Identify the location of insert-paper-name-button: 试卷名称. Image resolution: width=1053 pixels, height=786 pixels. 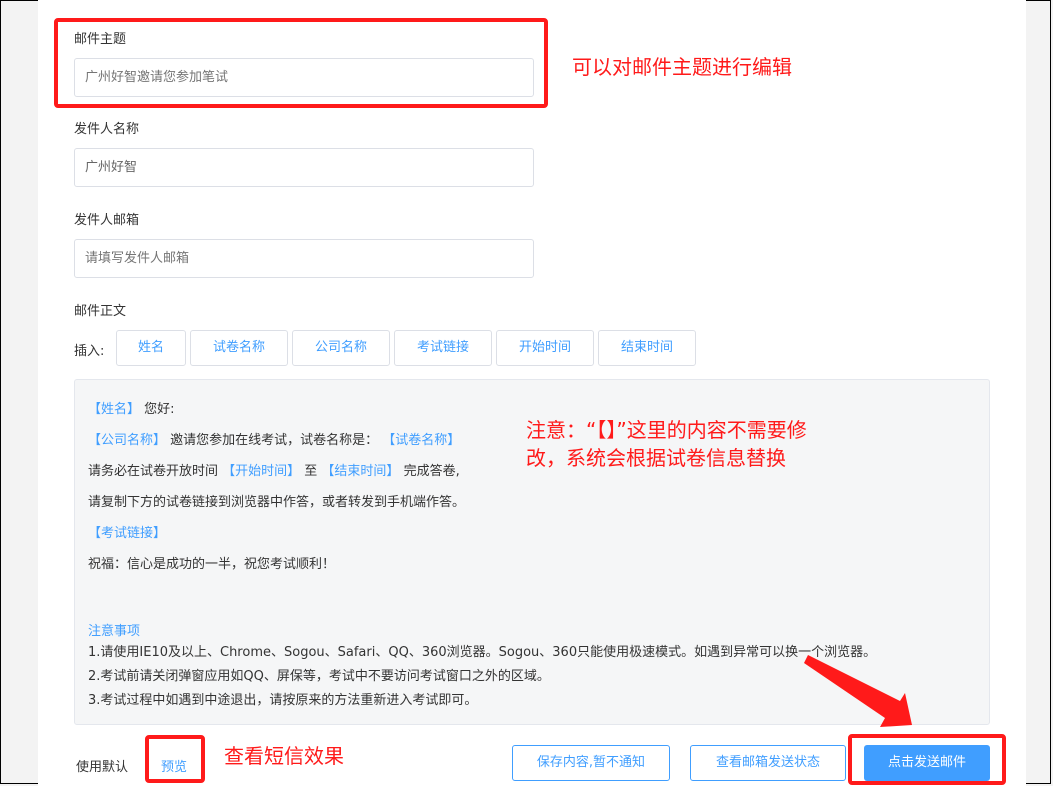
(239, 348).